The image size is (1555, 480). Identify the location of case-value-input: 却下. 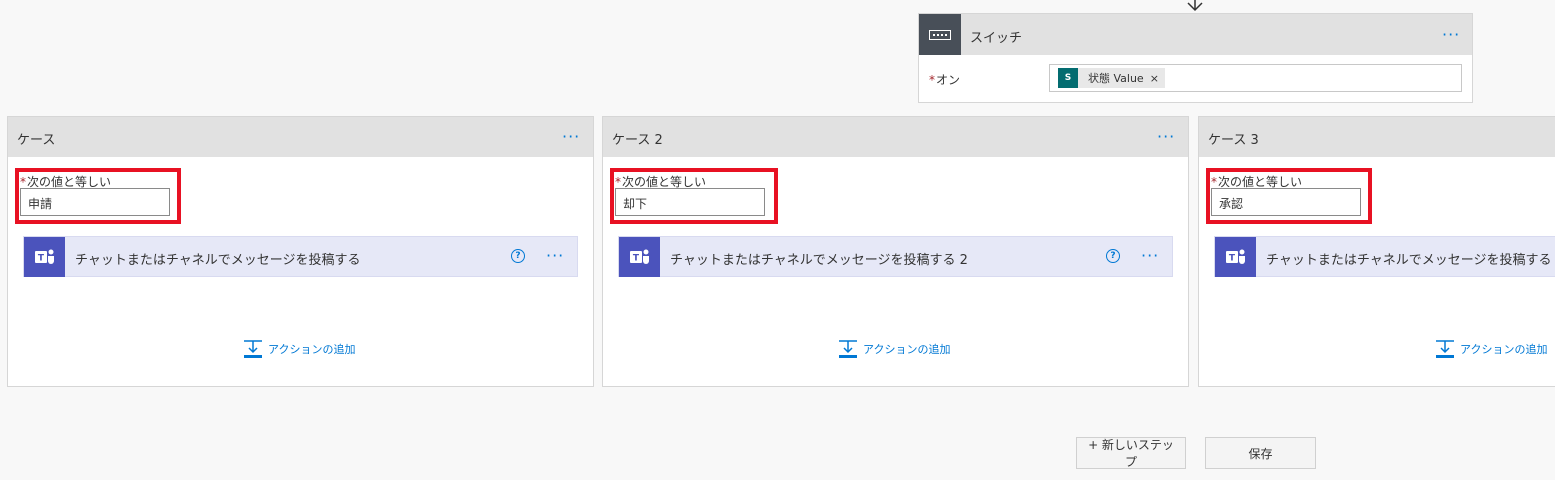
(690, 202).